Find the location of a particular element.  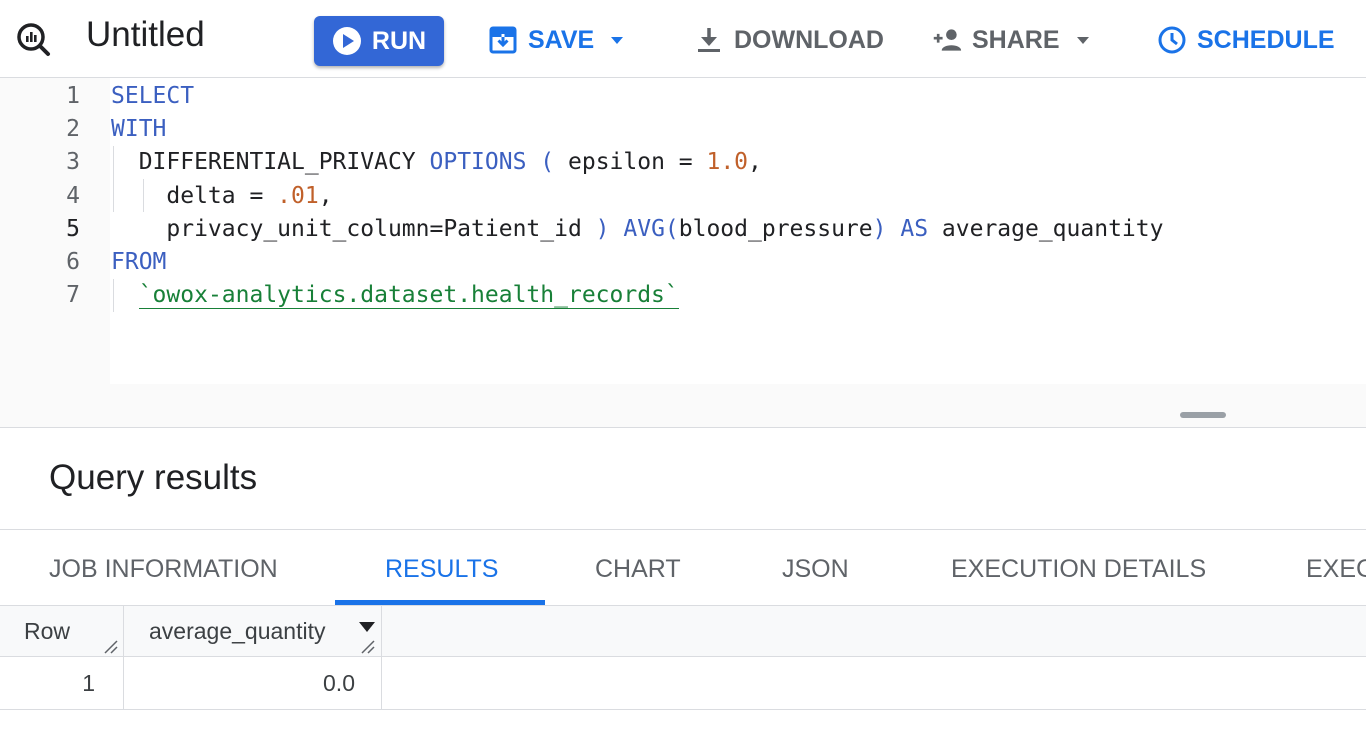

line-number: 2 is located at coordinates (73, 129).